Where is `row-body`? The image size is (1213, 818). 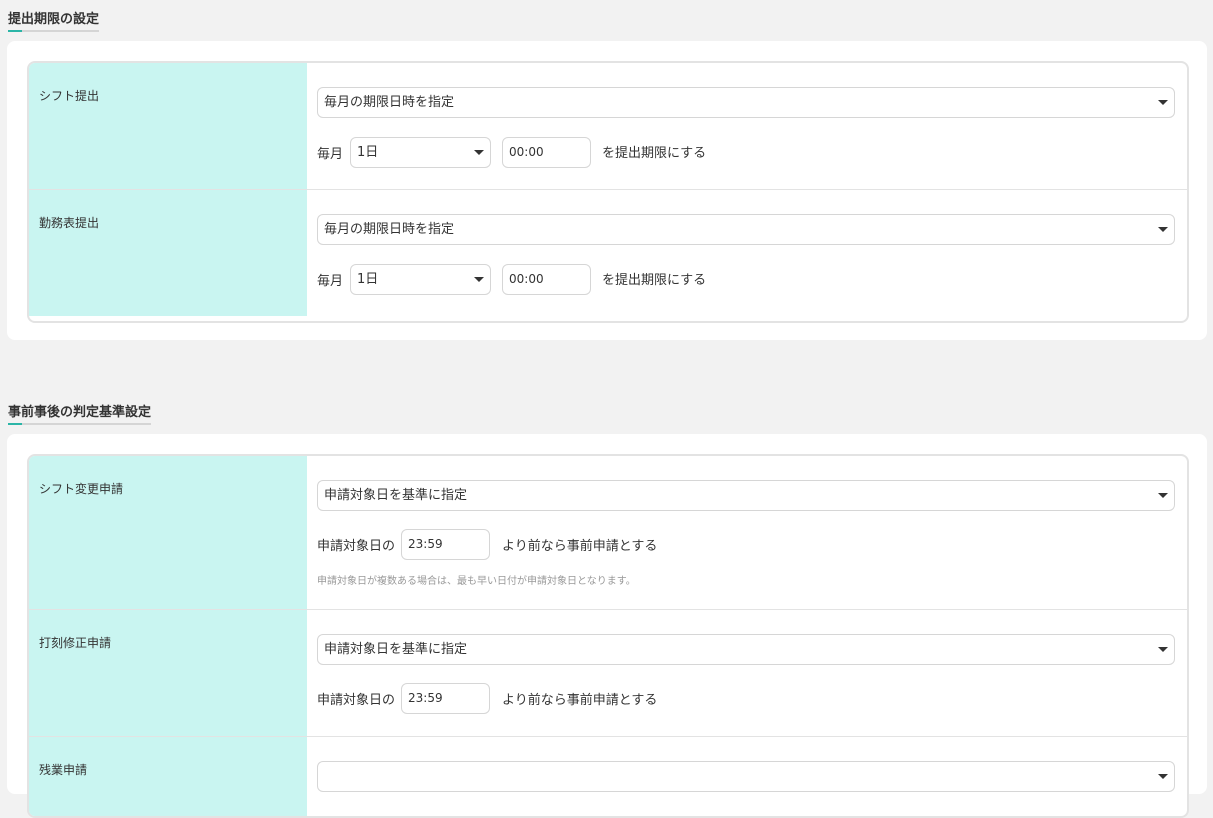
row-body is located at coordinates (747, 776).